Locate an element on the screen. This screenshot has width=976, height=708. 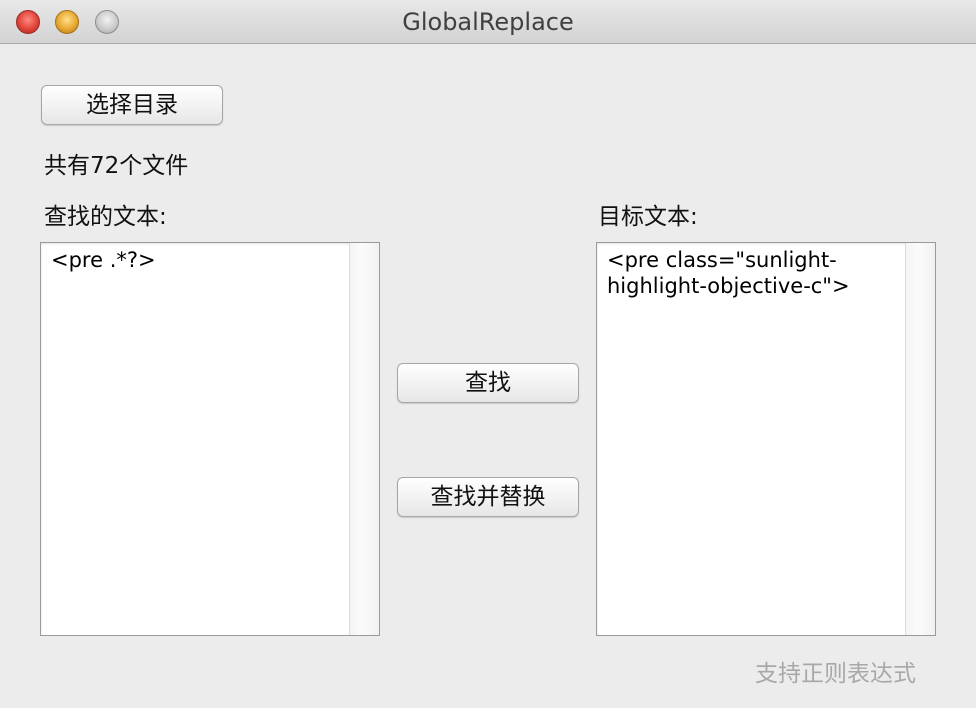
title-bar: GlobalReplace is located at coordinates (488, 22).